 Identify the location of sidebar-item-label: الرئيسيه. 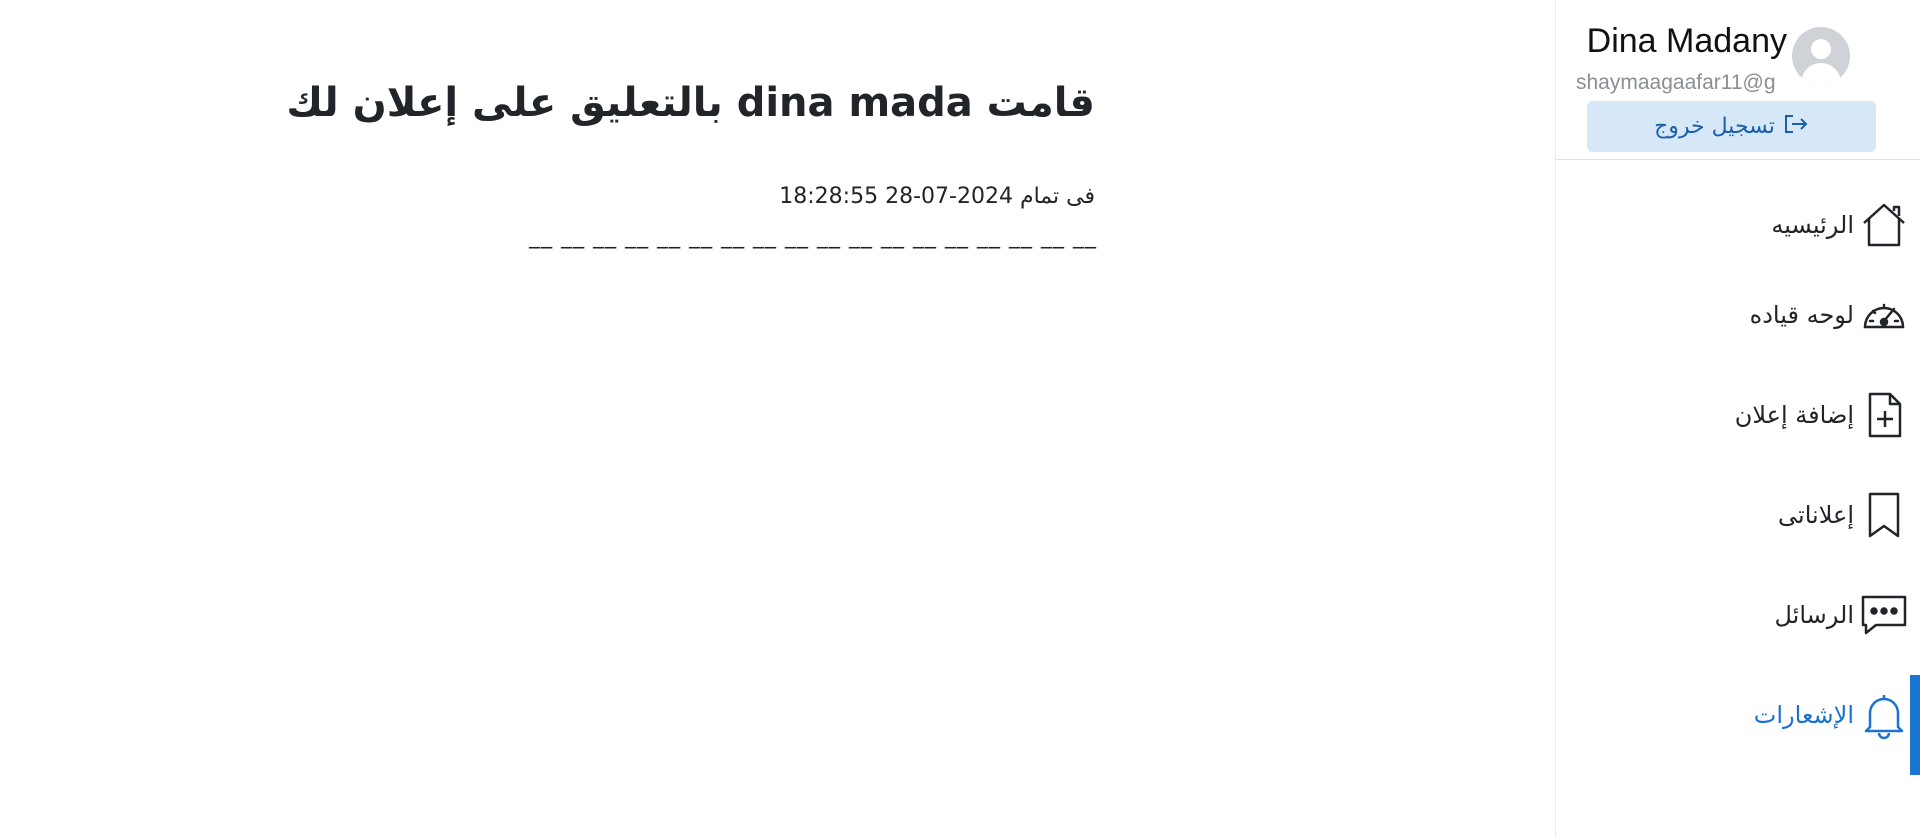
(1812, 225).